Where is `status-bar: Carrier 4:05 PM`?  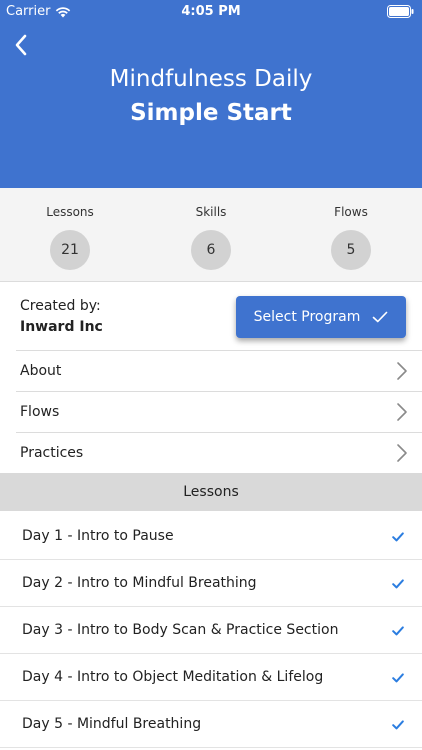
status-bar: Carrier 4:05 PM is located at coordinates (211, 12).